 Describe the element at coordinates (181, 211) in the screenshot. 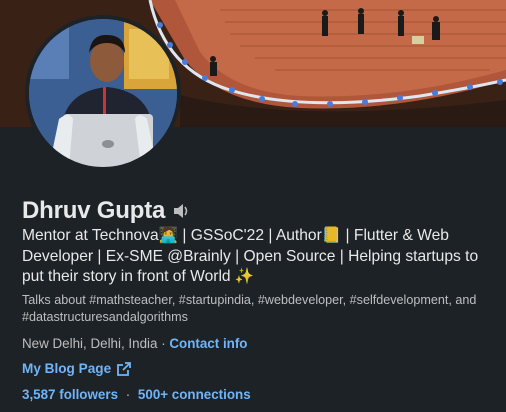

I see `speaker-icon` at that location.